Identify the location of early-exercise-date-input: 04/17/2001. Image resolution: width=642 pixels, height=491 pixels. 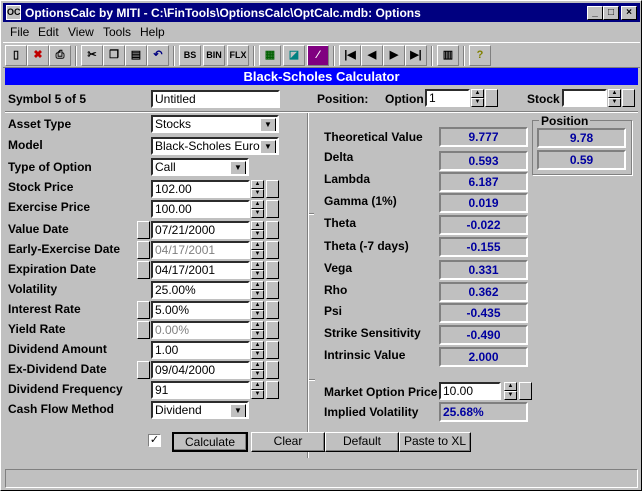
(200, 250).